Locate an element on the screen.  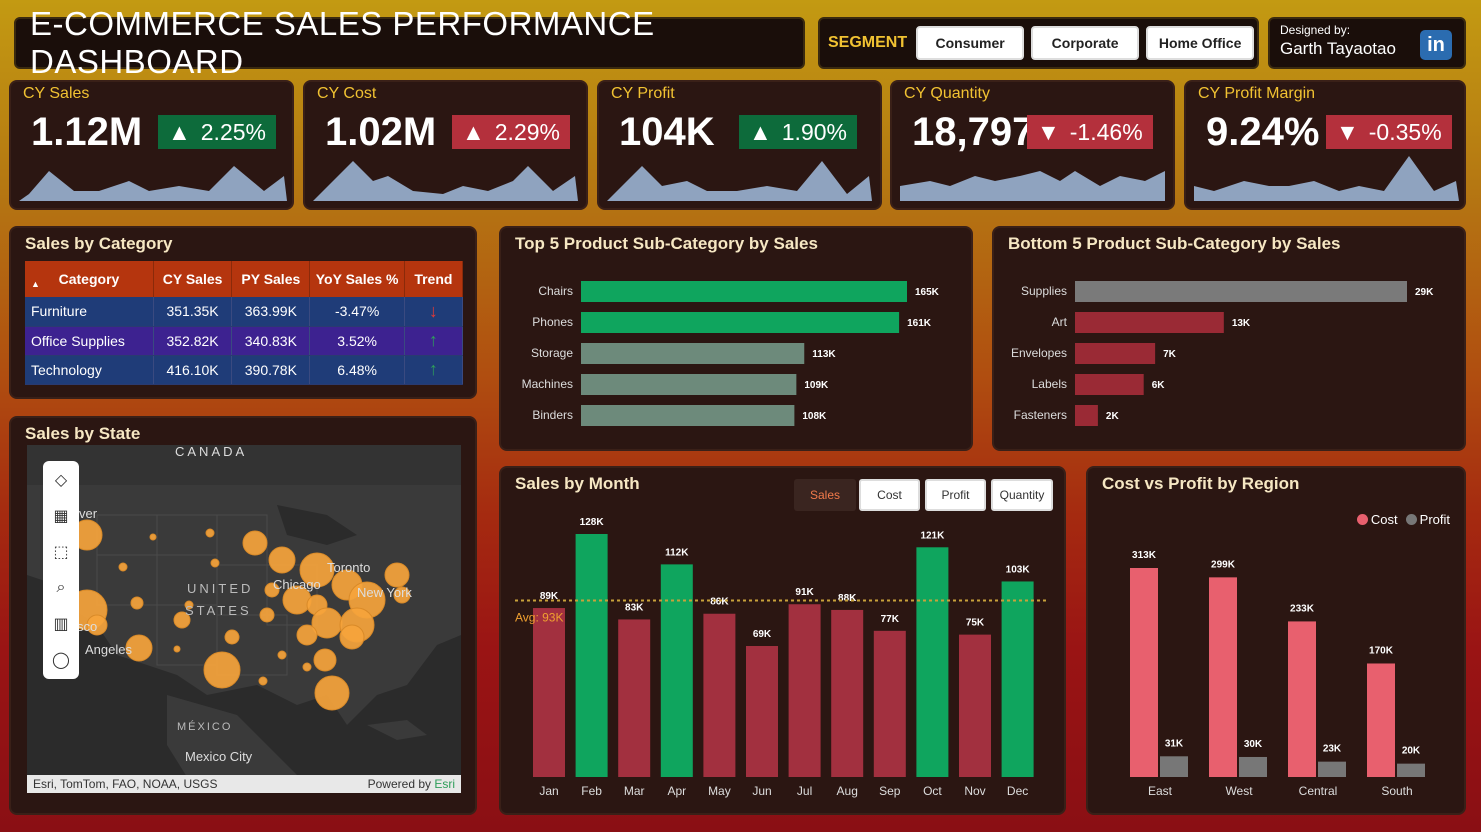
qr-select-icon: ▦ is located at coordinates (61, 515).